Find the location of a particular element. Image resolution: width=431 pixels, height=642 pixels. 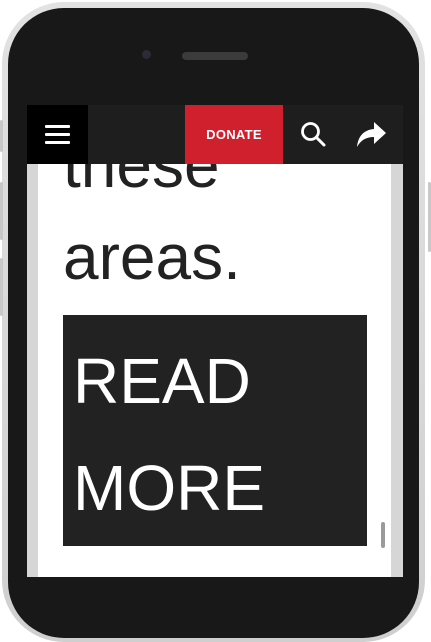

phone-side-button-left-top is located at coordinates (1, 136).